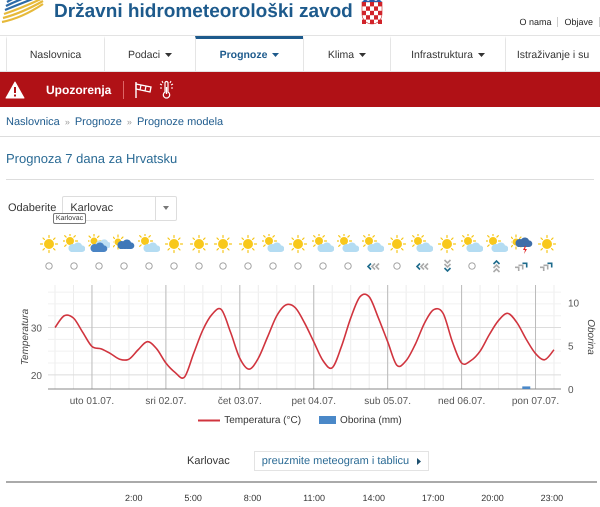  I want to click on axis-tick-label: pet 04.07., so click(314, 401).